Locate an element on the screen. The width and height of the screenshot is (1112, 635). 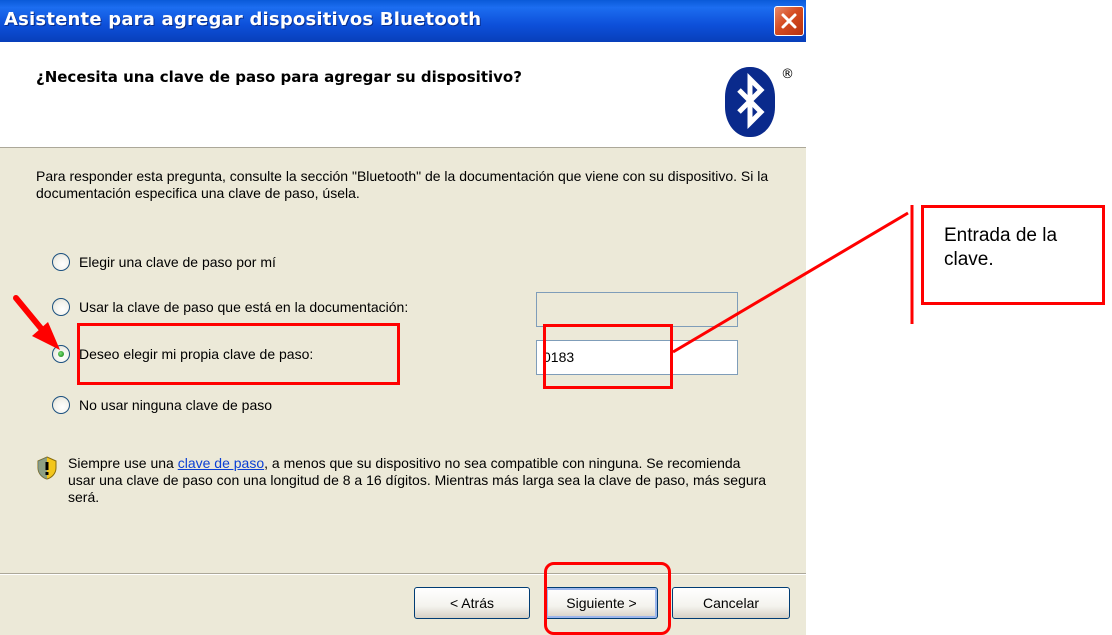
bluetooth-logo-icon: ® is located at coordinates (759, 102).